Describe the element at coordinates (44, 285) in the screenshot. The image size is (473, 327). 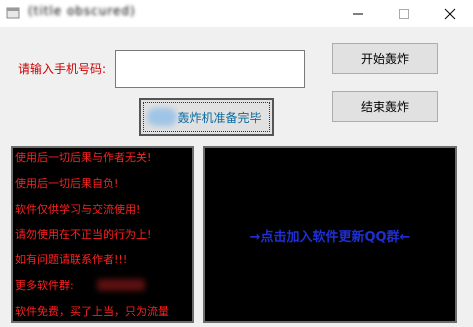
I see `notice-line: 更多软件群:` at that location.